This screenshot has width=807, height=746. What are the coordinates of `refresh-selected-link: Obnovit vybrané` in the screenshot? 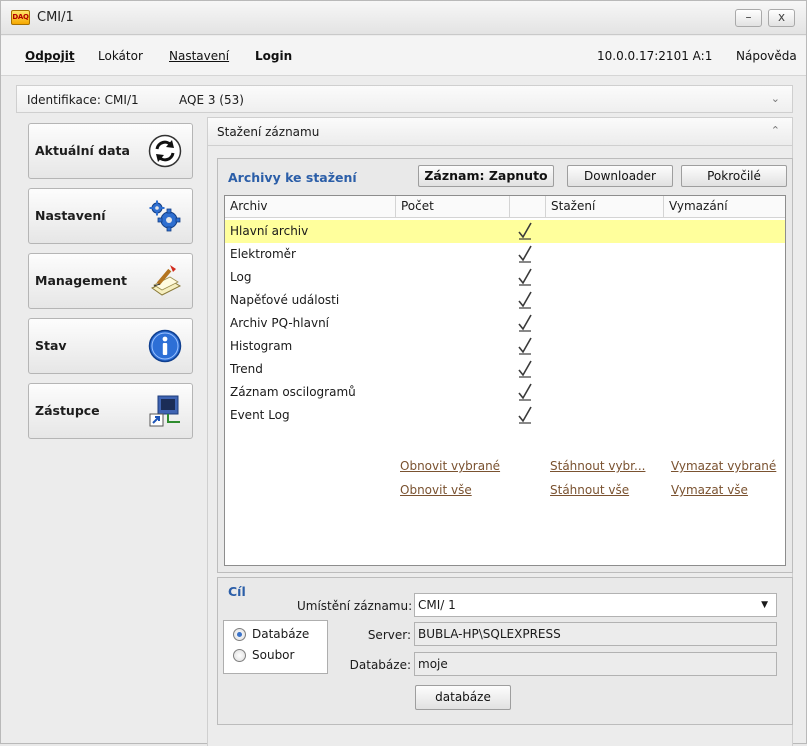 It's located at (450, 466).